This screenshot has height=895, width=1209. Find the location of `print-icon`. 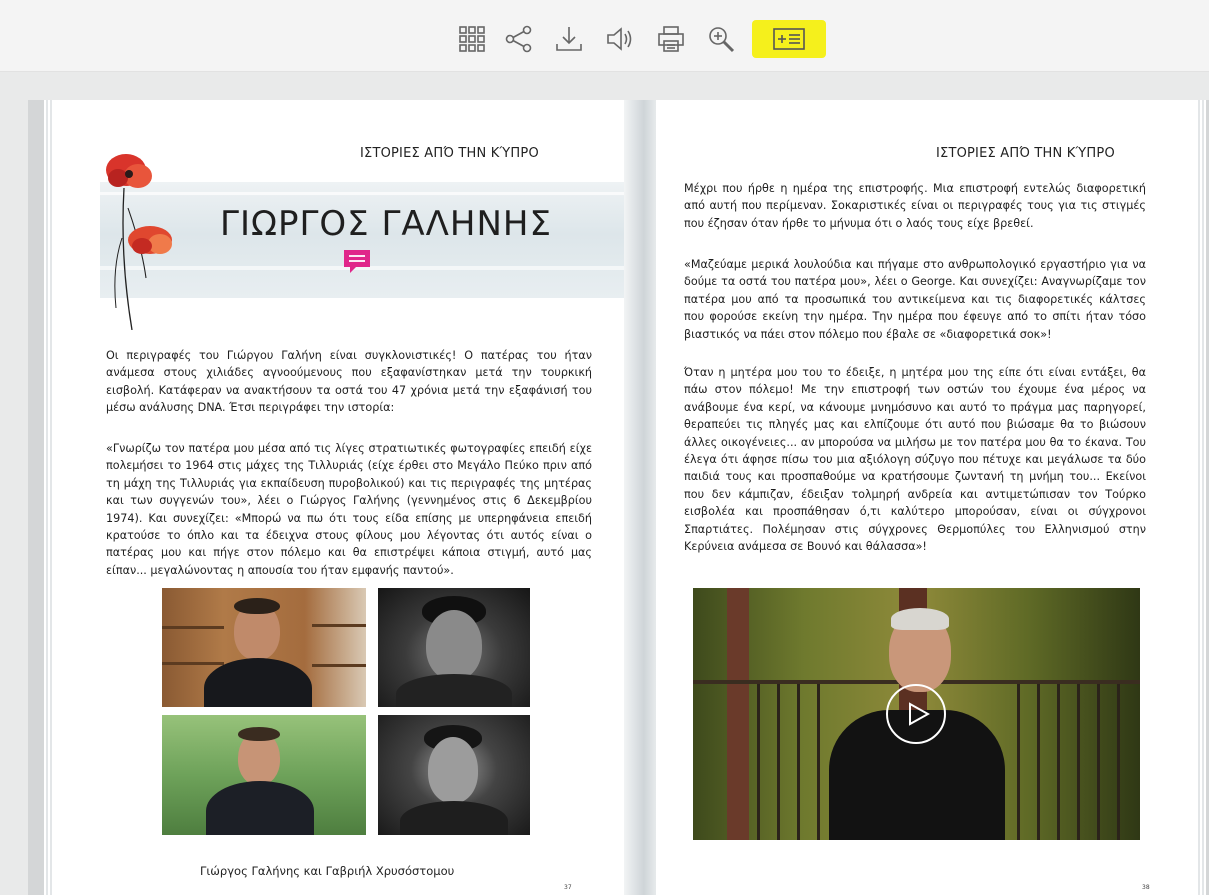

print-icon is located at coordinates (671, 39).